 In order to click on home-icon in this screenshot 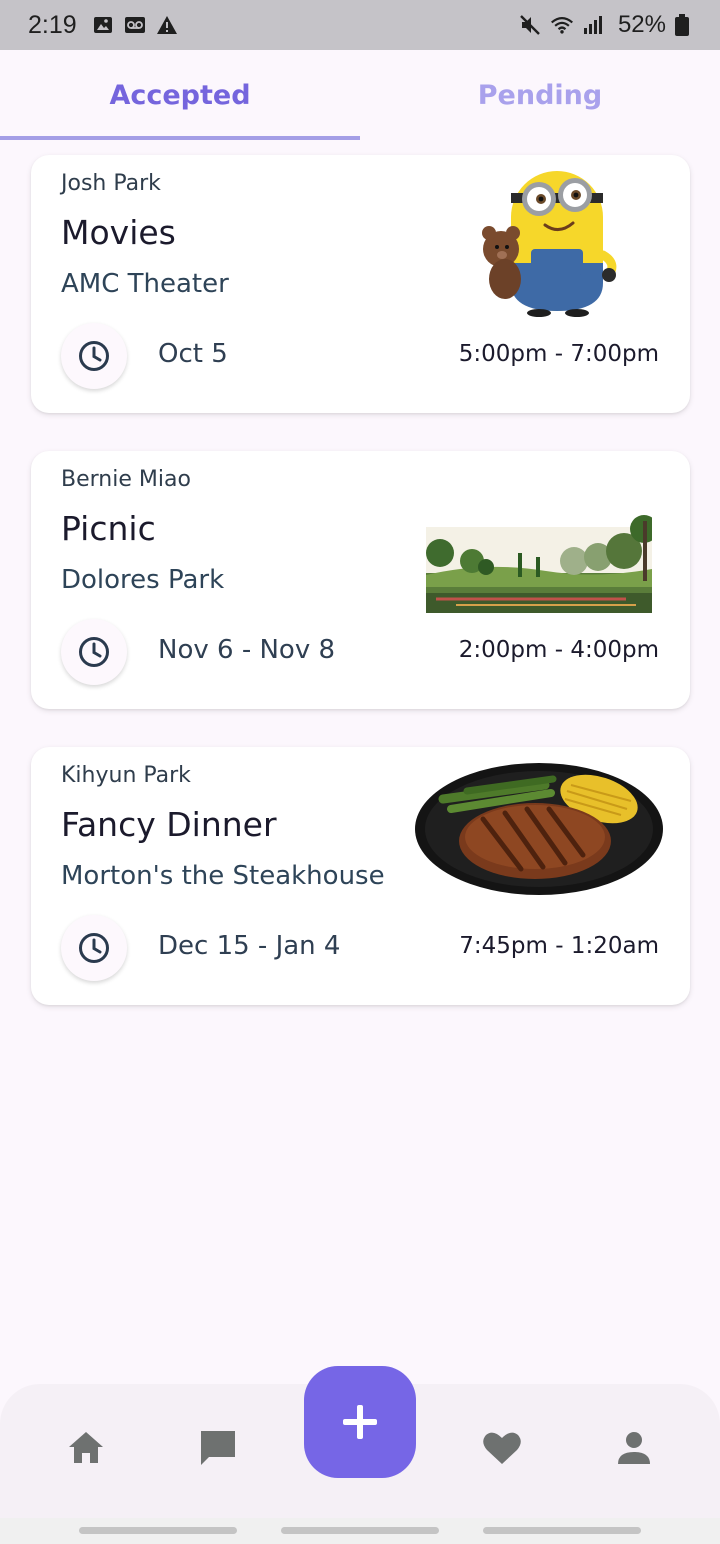, I will do `click(86, 1447)`.